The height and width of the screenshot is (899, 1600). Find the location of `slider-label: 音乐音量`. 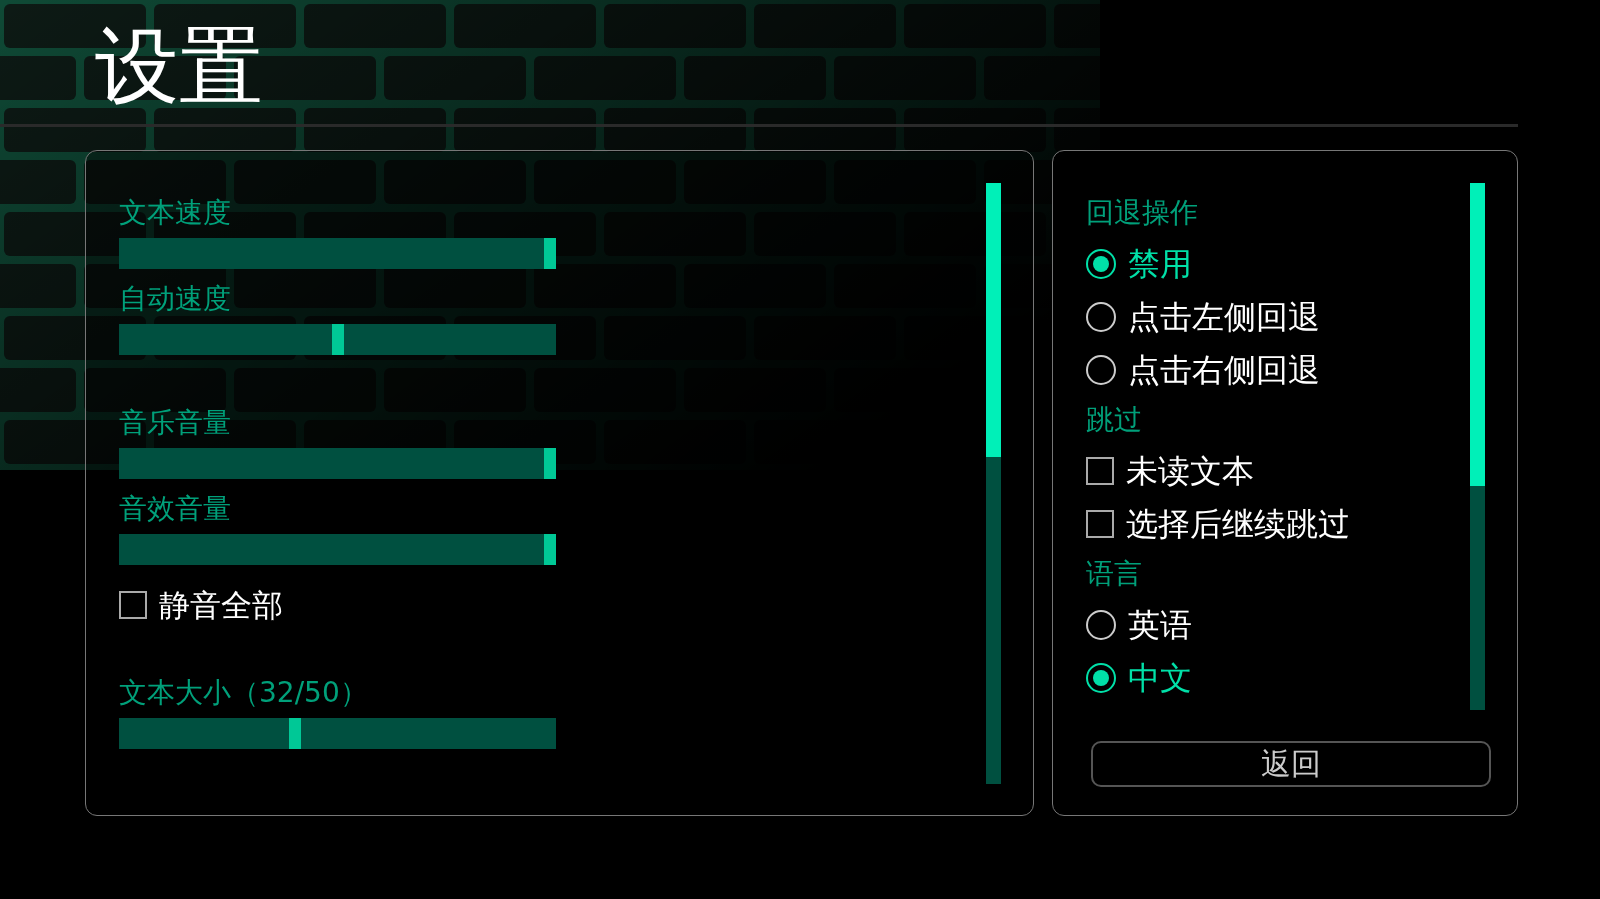

slider-label: 音乐音量 is located at coordinates (175, 423).